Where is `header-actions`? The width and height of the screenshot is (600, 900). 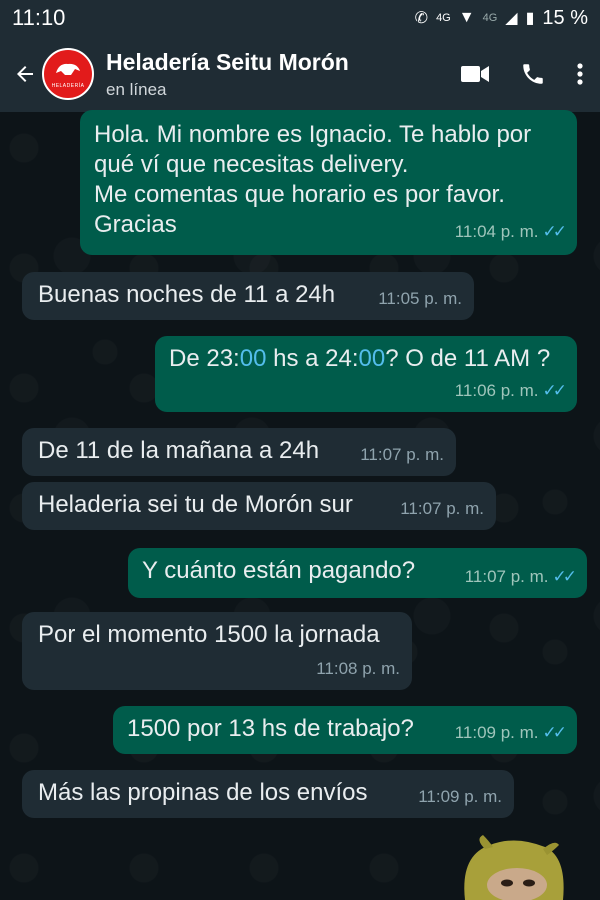
header-actions is located at coordinates (525, 74).